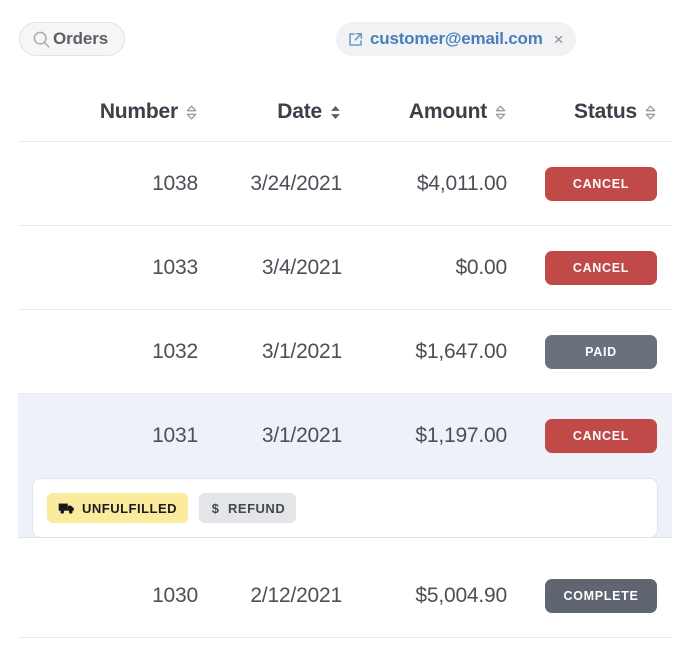 Image resolution: width=690 pixels, height=672 pixels. Describe the element at coordinates (345, 508) in the screenshot. I see `row-detail-panel: UNFULFILLED $ REFUND` at that location.